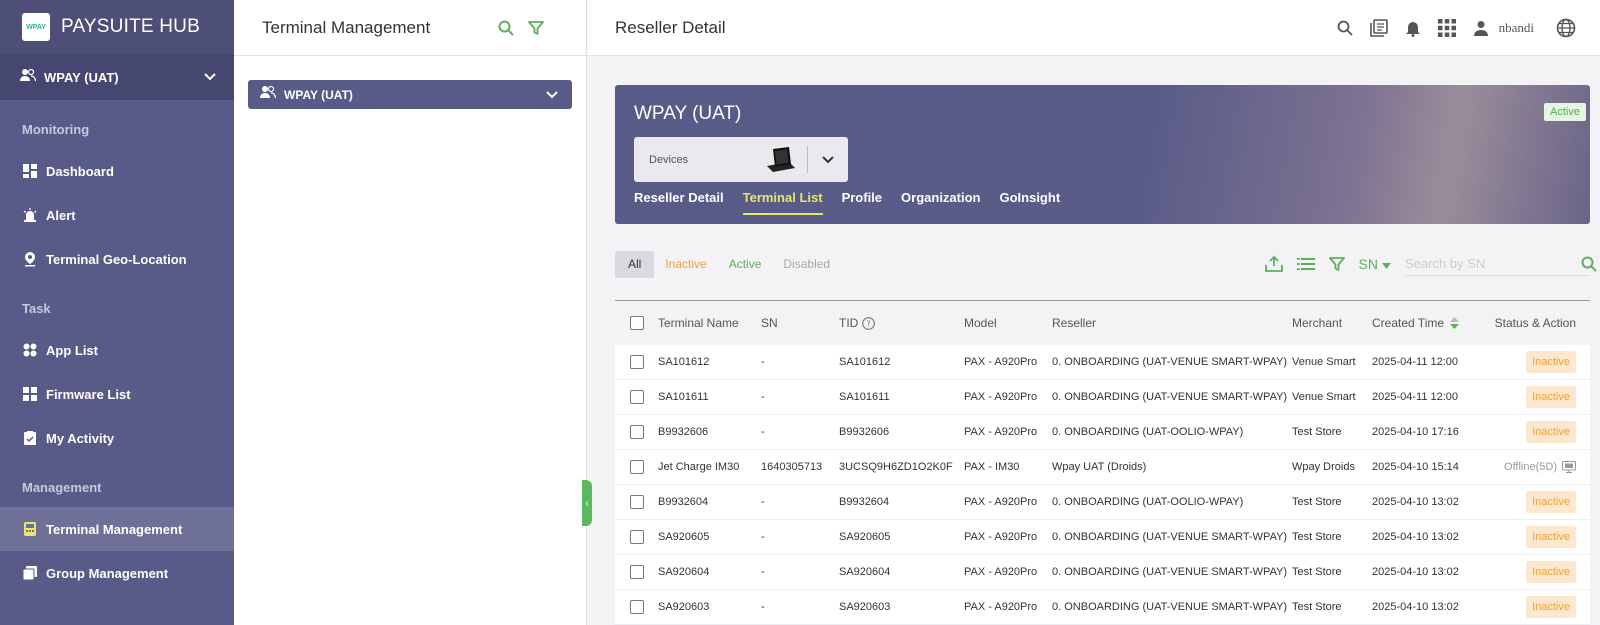  I want to click on panel-header: Terminal Management, so click(410, 28).